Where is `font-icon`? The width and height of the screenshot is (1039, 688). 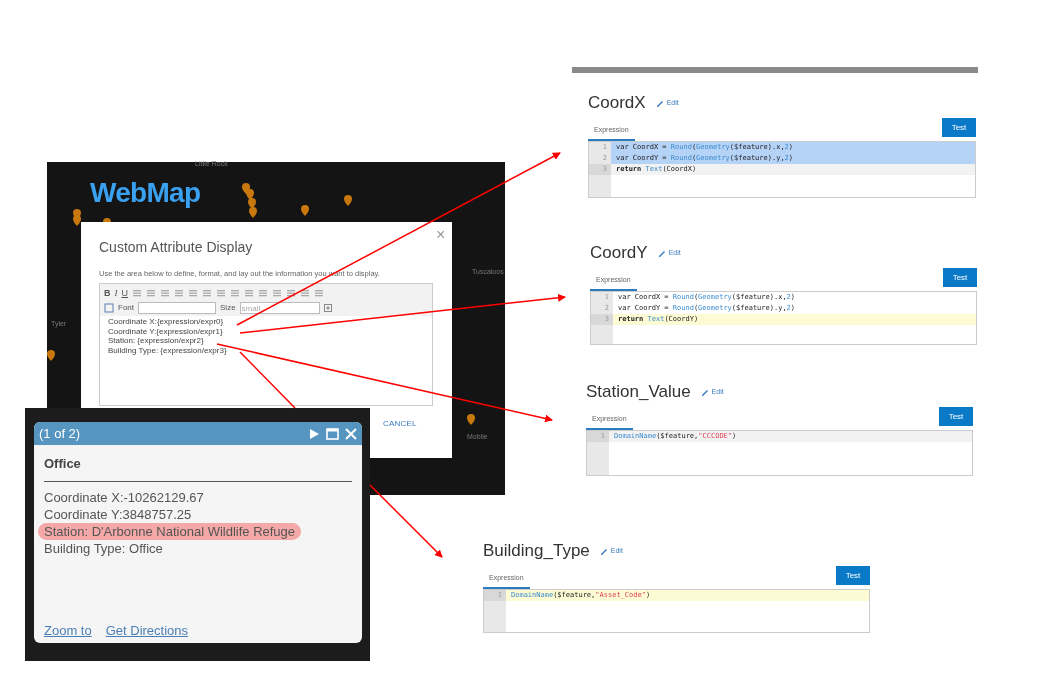 font-icon is located at coordinates (109, 308).